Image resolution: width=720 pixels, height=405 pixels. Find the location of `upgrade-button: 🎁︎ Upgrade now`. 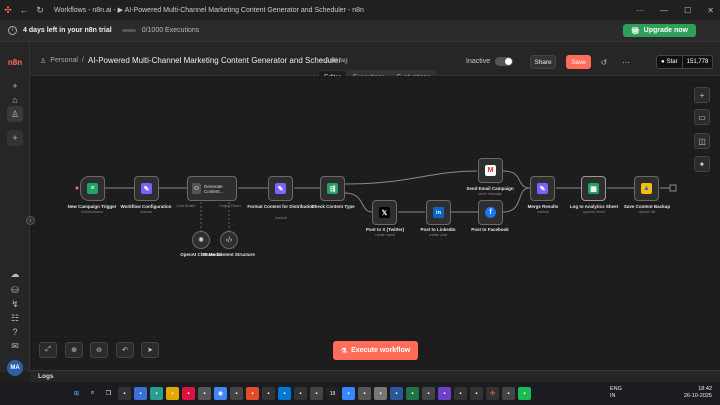

upgrade-button: 🎁︎ Upgrade now is located at coordinates (659, 30).